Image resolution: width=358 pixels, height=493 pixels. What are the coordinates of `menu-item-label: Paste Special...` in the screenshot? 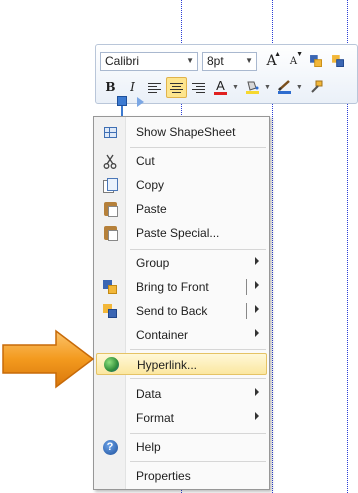 It's located at (178, 233).